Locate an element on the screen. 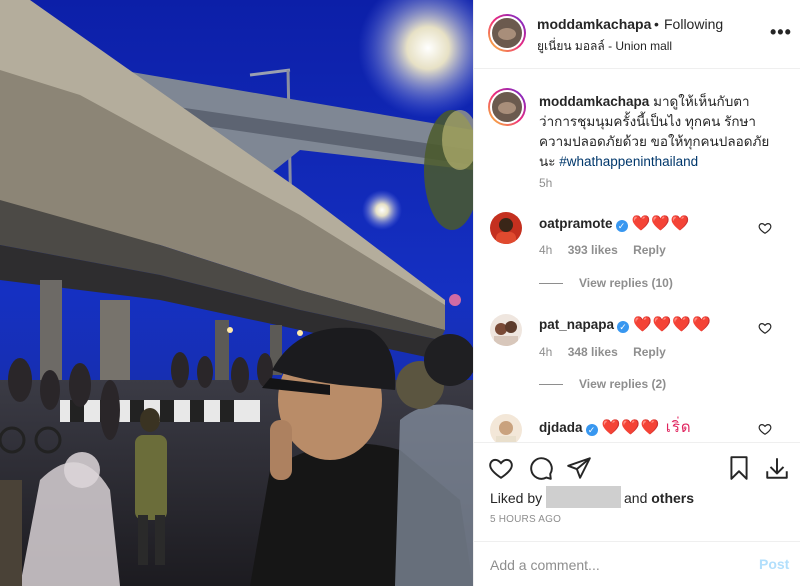  comment-likes: 348 likes is located at coordinates (593, 352).